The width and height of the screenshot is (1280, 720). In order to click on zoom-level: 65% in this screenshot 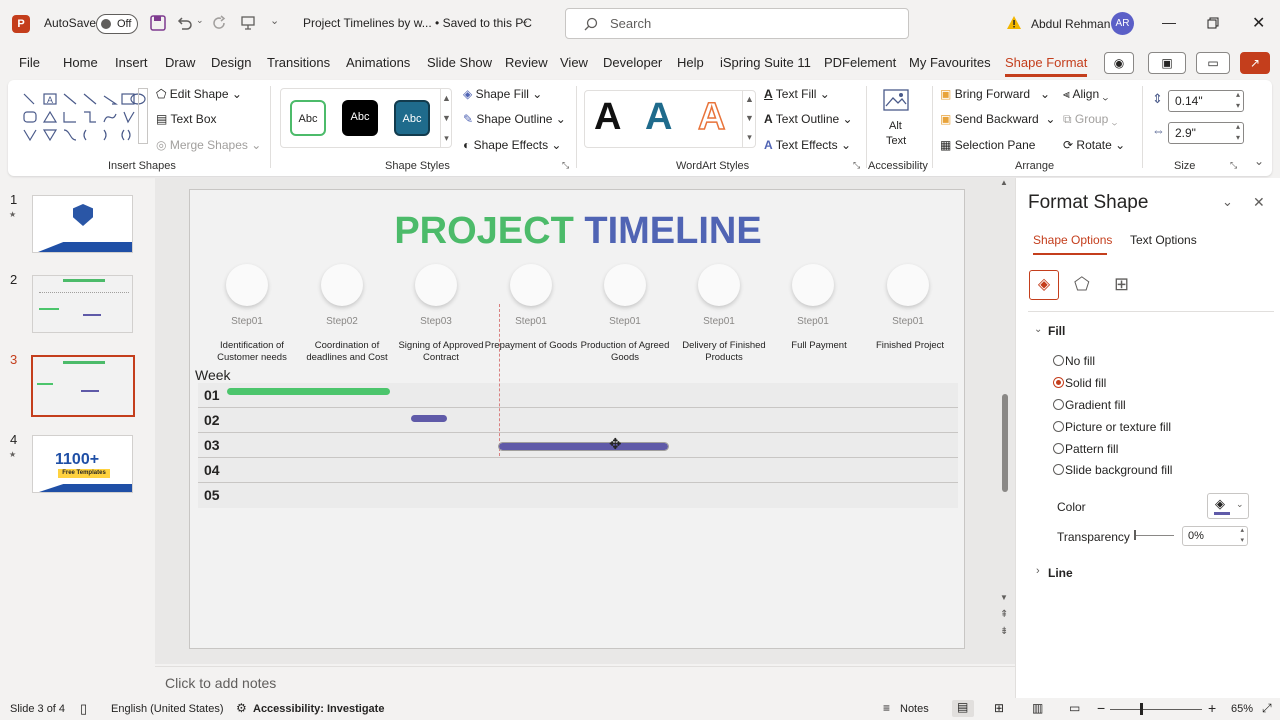, I will do `click(1242, 709)`.